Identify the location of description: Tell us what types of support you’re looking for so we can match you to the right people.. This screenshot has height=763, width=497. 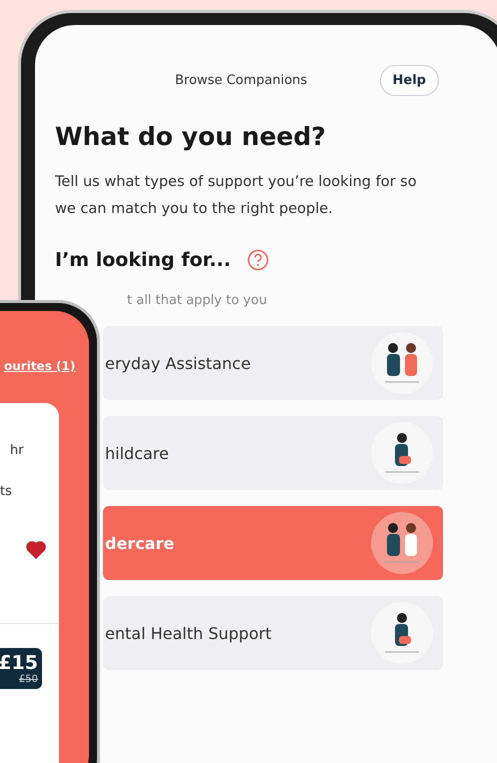
(236, 196).